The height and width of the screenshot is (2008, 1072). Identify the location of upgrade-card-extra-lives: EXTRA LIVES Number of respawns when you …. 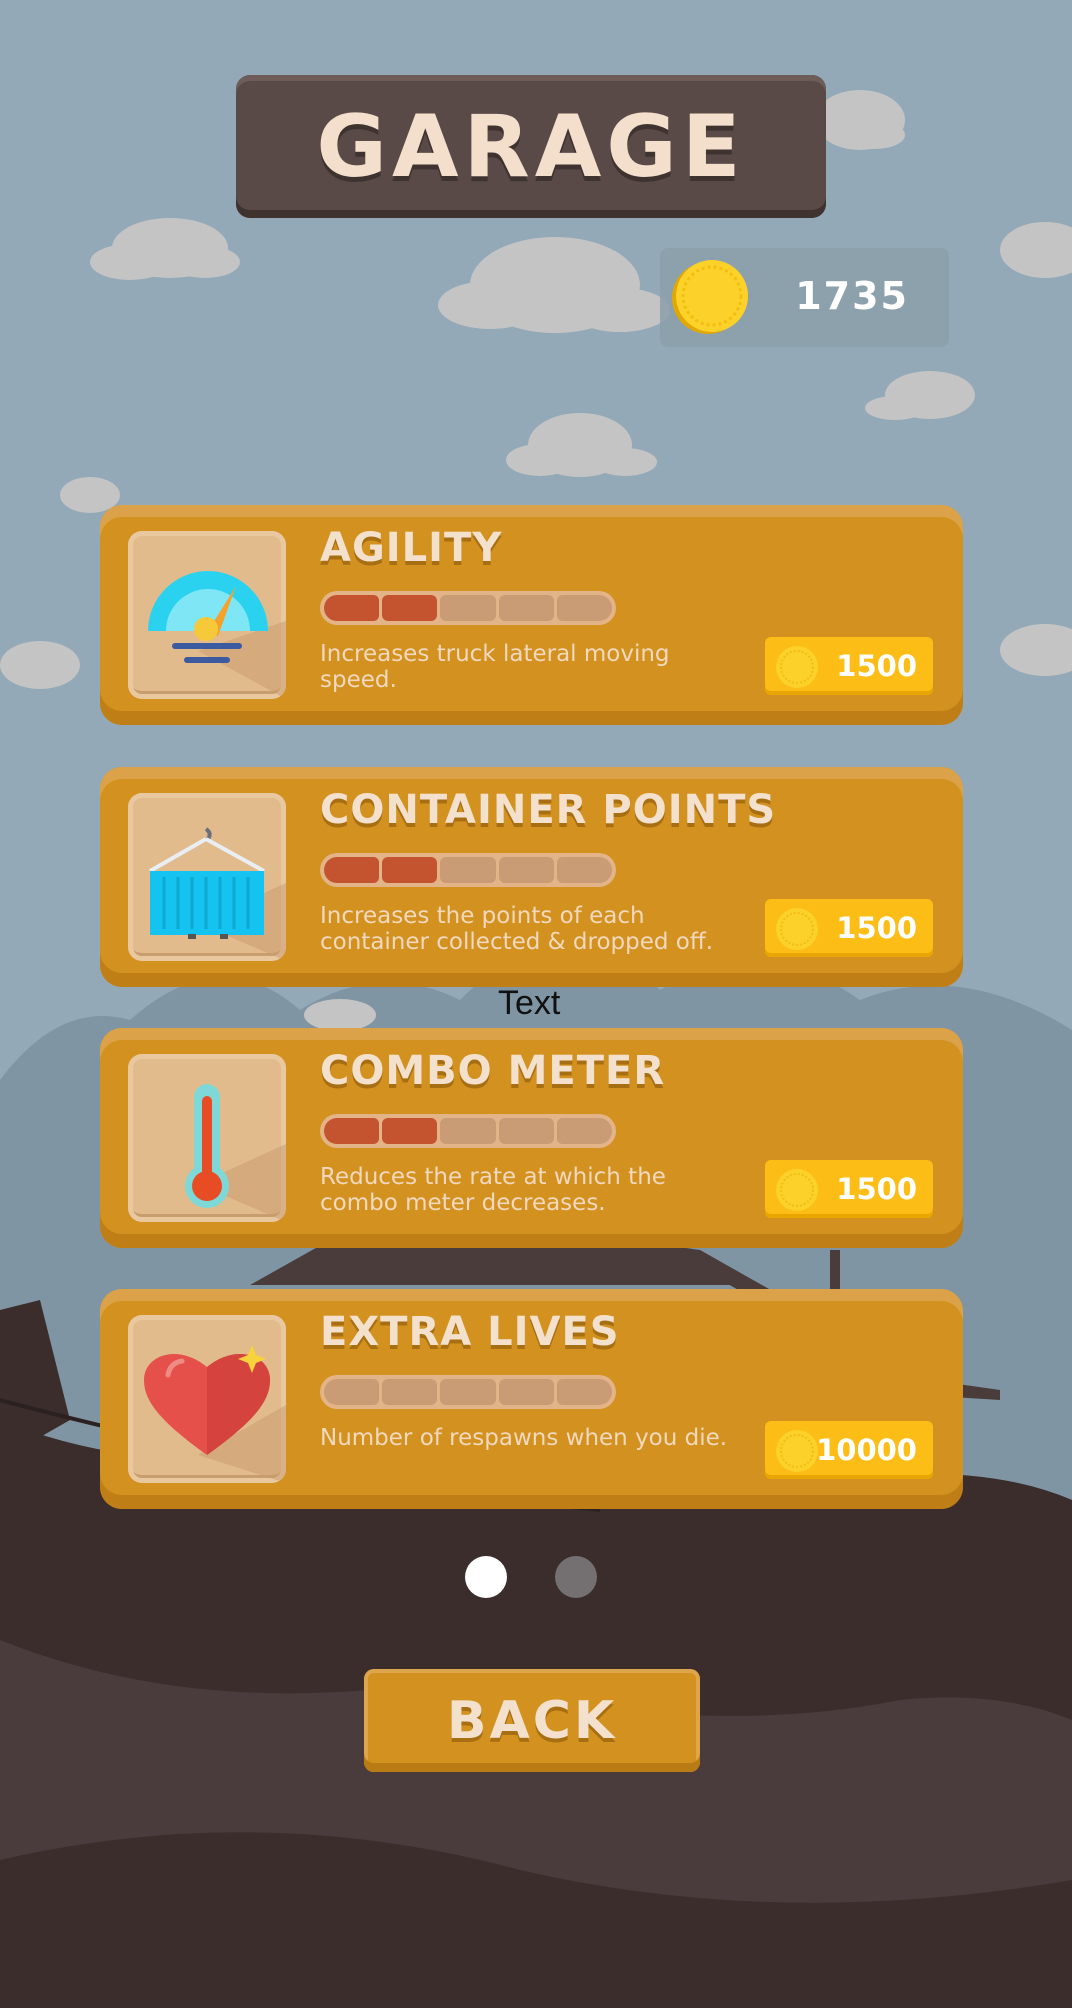
(531, 1399).